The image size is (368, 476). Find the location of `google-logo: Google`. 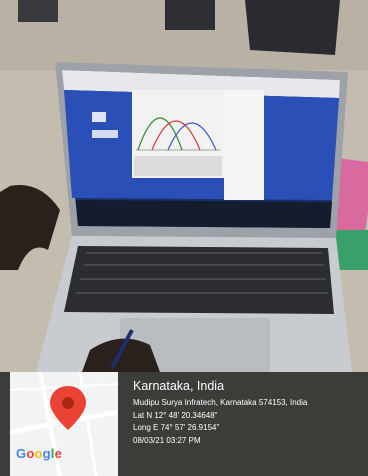

google-logo: Google is located at coordinates (39, 454).